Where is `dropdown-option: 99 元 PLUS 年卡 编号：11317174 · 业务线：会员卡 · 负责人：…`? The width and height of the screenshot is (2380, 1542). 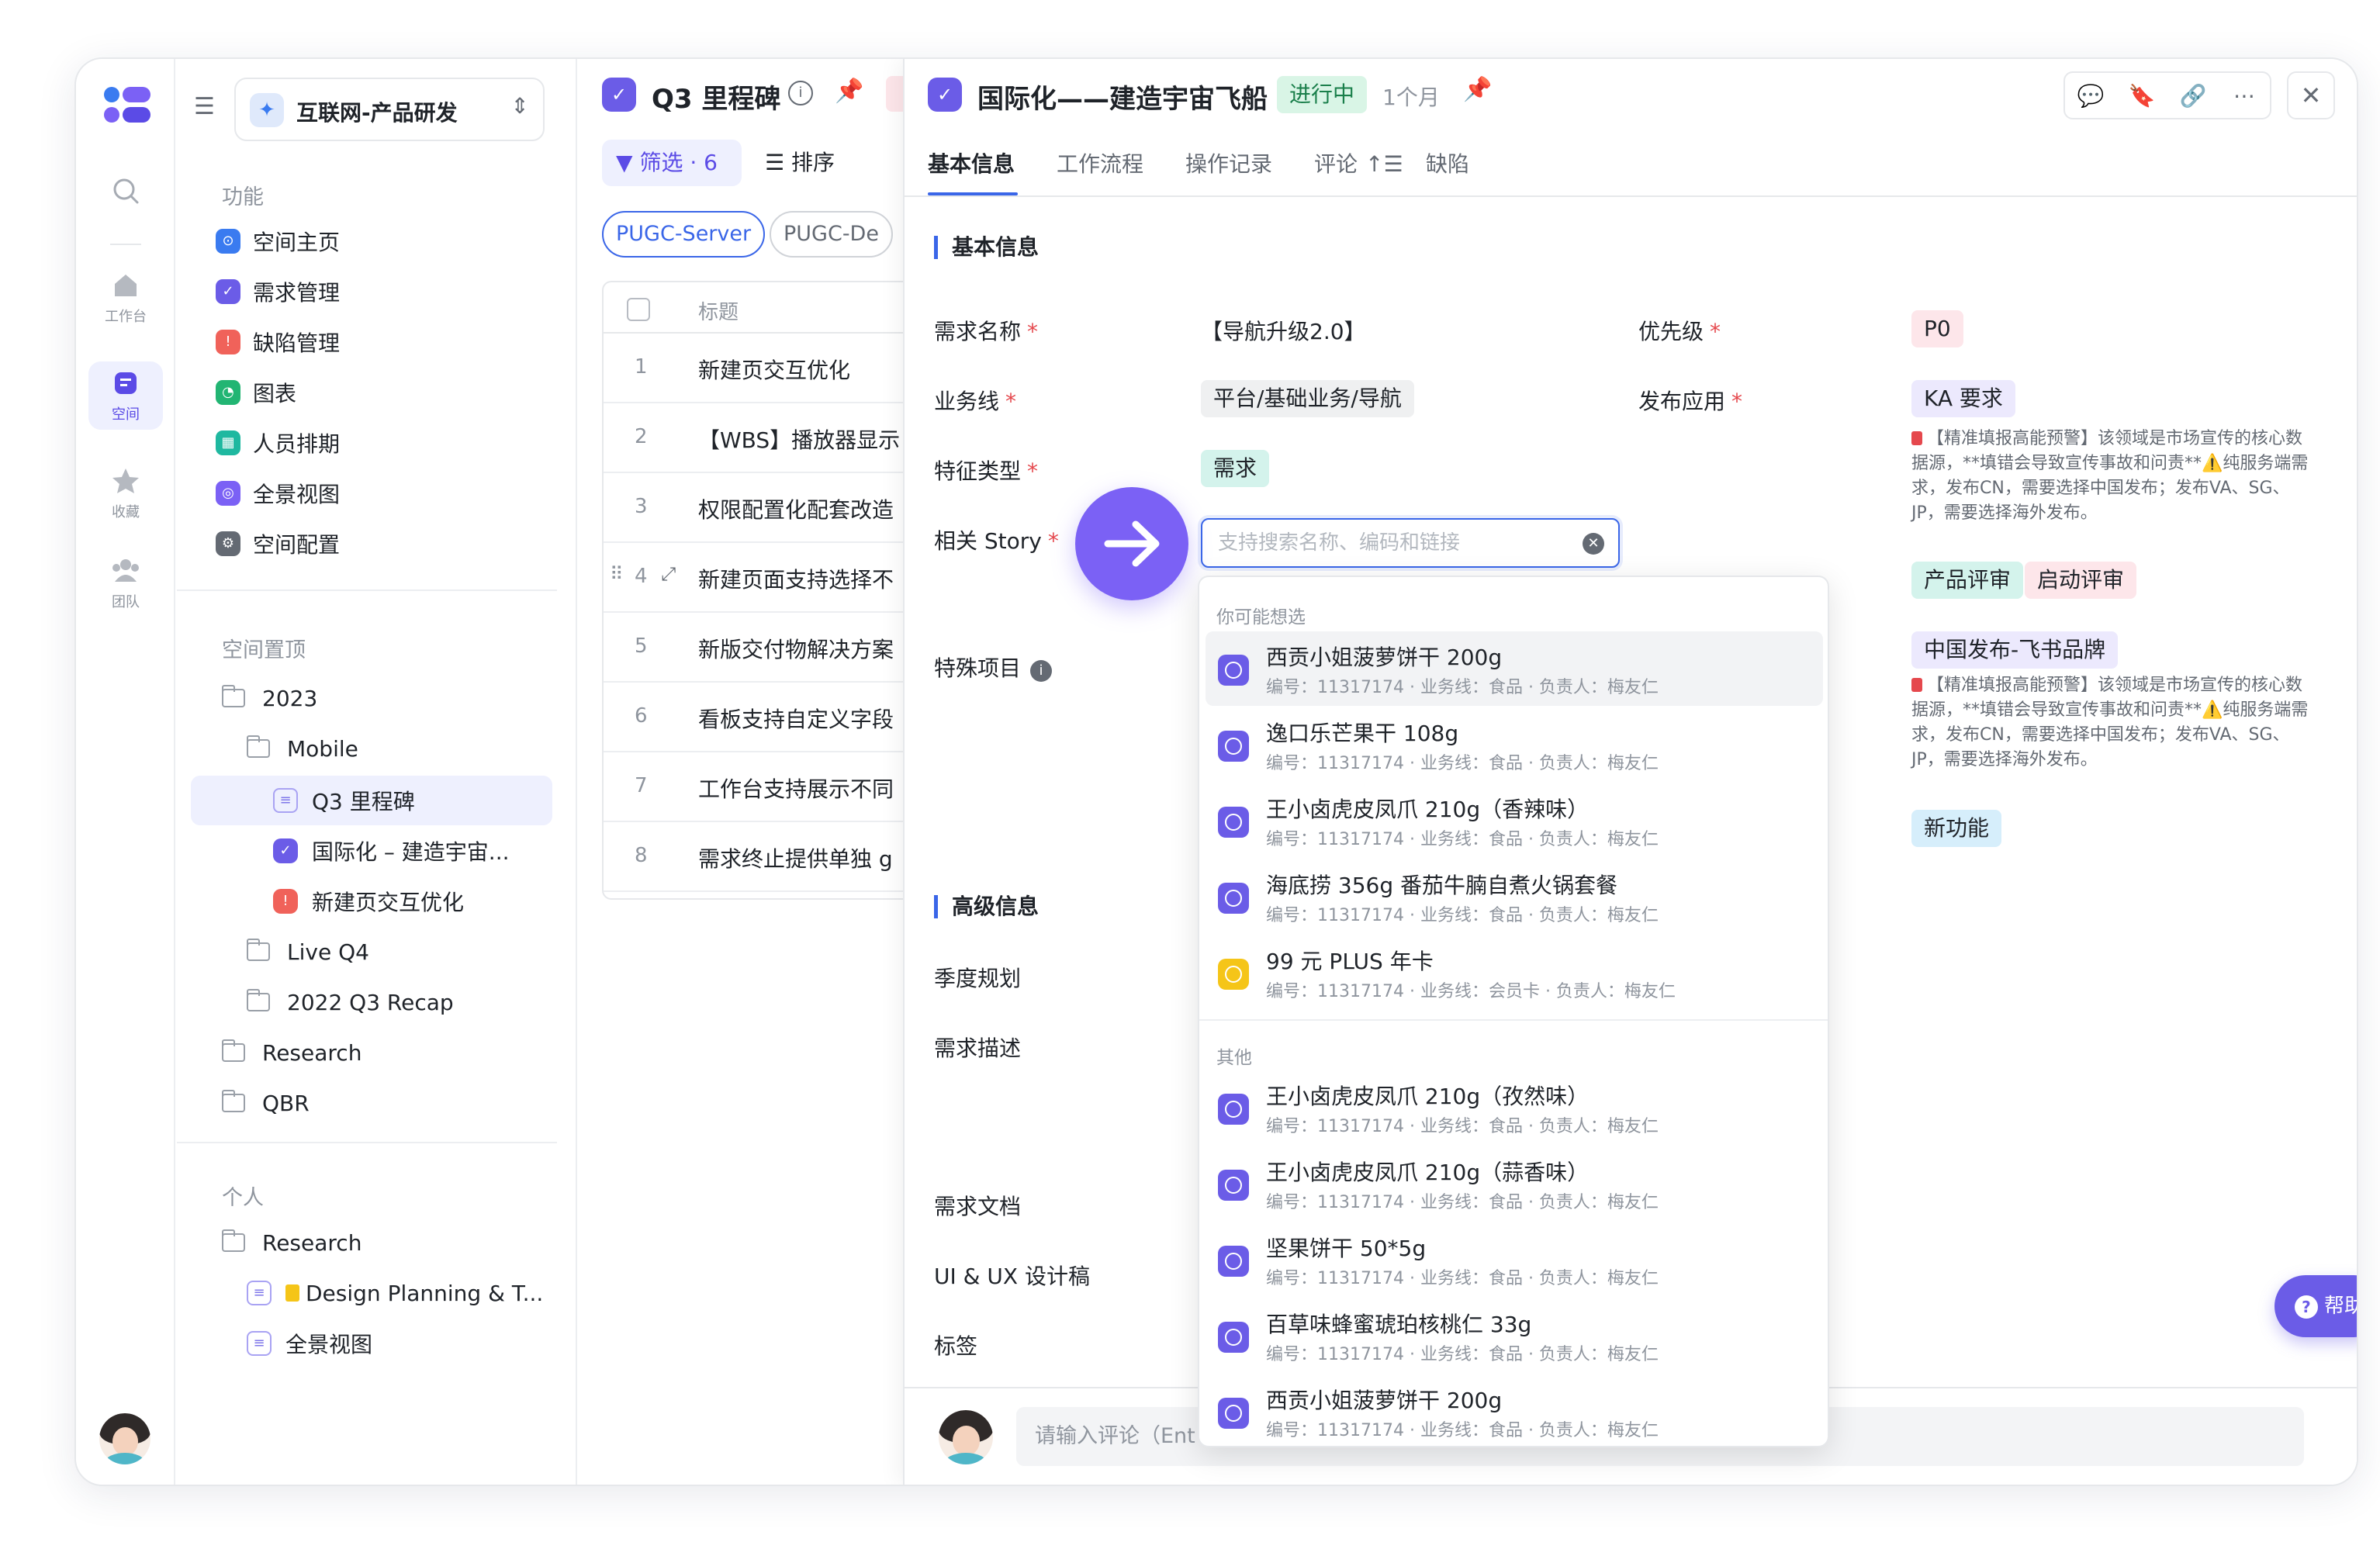 dropdown-option: 99 元 PLUS 年卡 编号：11317174 · 业务线：会员卡 · 负责人：… is located at coordinates (1514, 973).